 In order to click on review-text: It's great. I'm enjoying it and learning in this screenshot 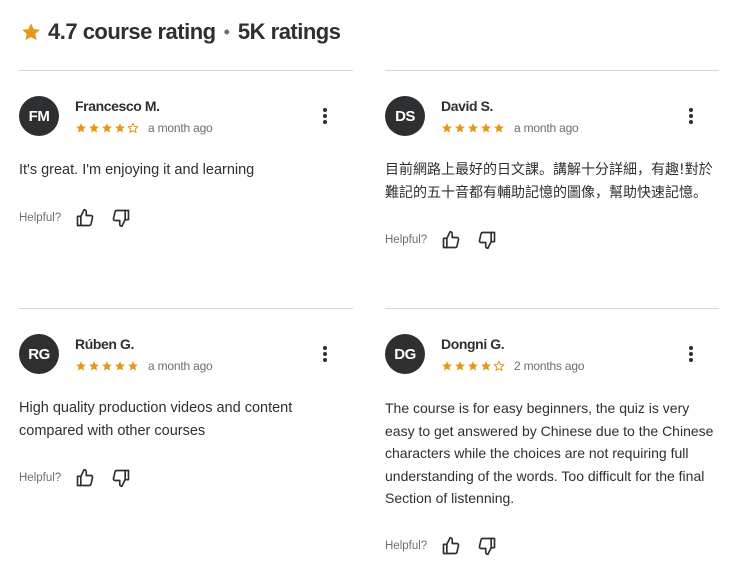, I will do `click(137, 170)`.